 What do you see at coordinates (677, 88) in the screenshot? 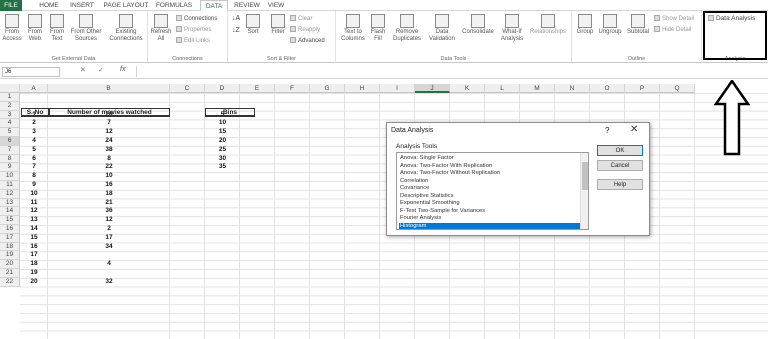
I see `column-header: Q` at bounding box center [677, 88].